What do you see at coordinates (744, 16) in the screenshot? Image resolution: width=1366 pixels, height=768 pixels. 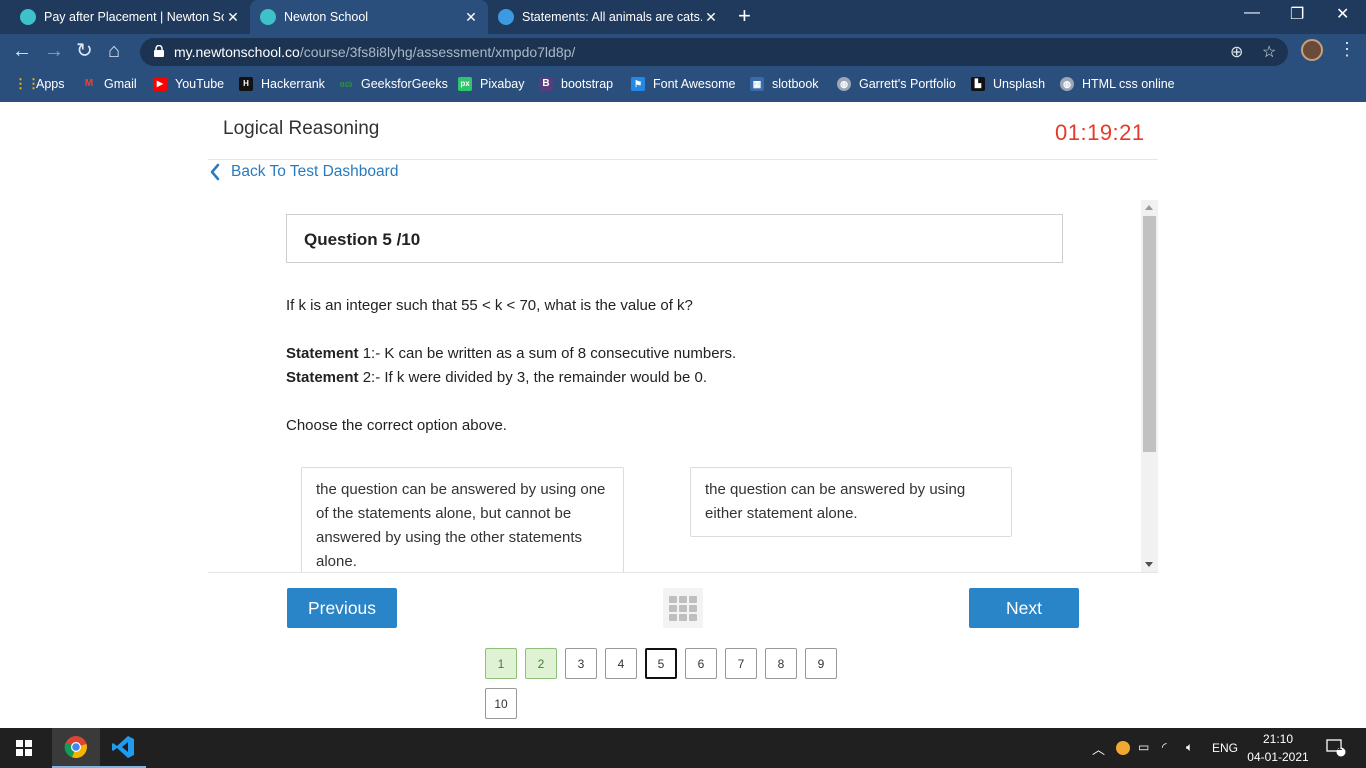 I see `new-tab-icon: +` at bounding box center [744, 16].